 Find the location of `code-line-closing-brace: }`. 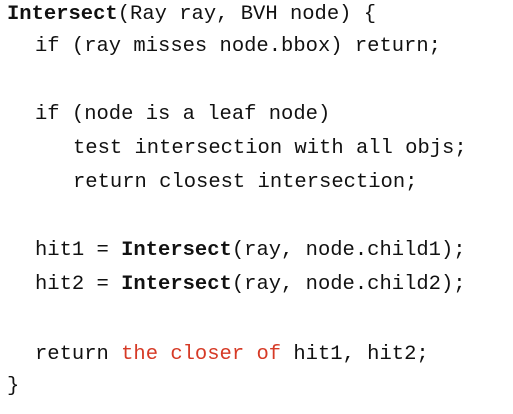

code-line-closing-brace: } is located at coordinates (13, 387).